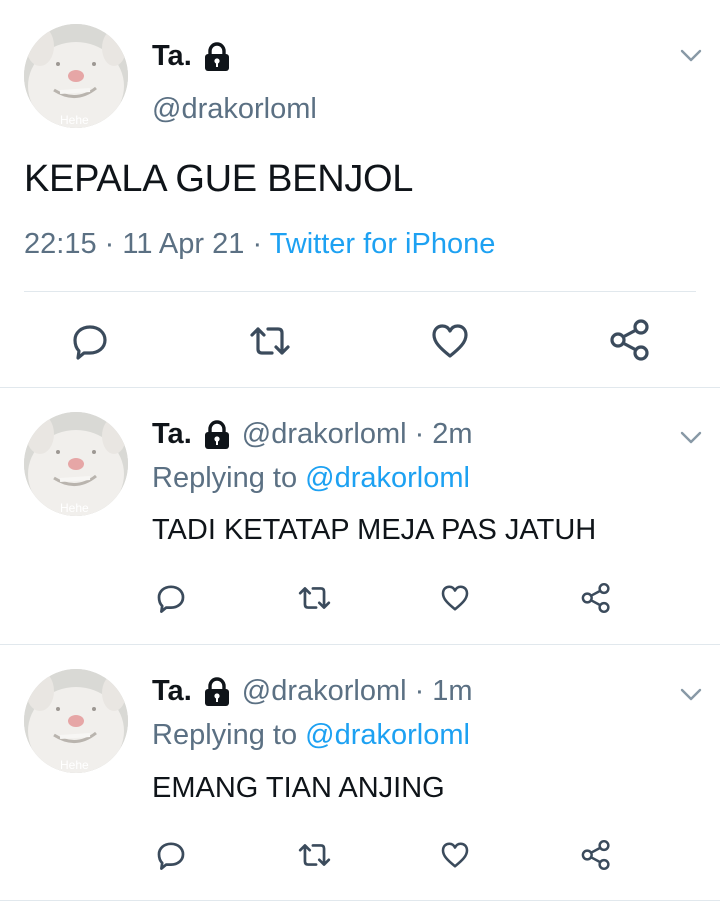 The image size is (720, 903). I want to click on tweet-text: KEPALA GUE BENJOL, so click(219, 179).